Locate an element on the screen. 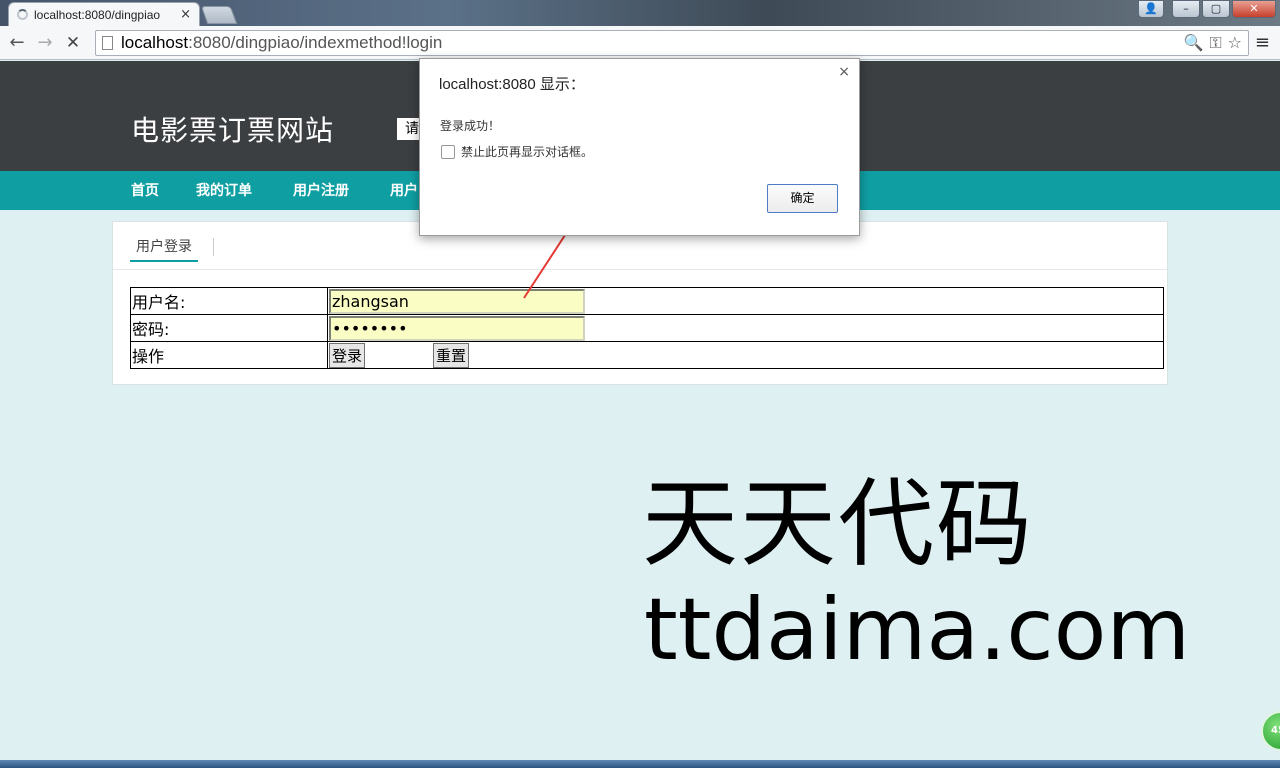 The image size is (1280, 768). action-cell: 登录 重置 is located at coordinates (745, 355).